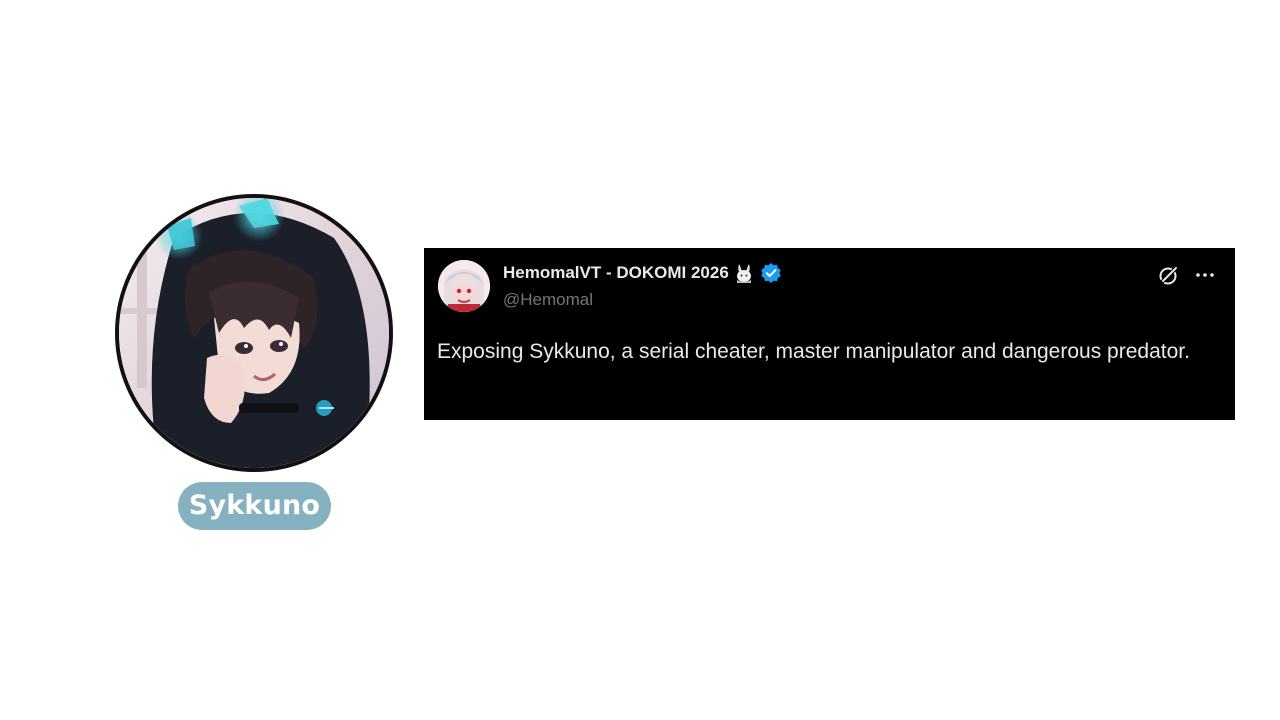 The height and width of the screenshot is (720, 1280). What do you see at coordinates (616, 273) in the screenshot?
I see `author-display-name: HemomalVT - DOKOMI 2026` at bounding box center [616, 273].